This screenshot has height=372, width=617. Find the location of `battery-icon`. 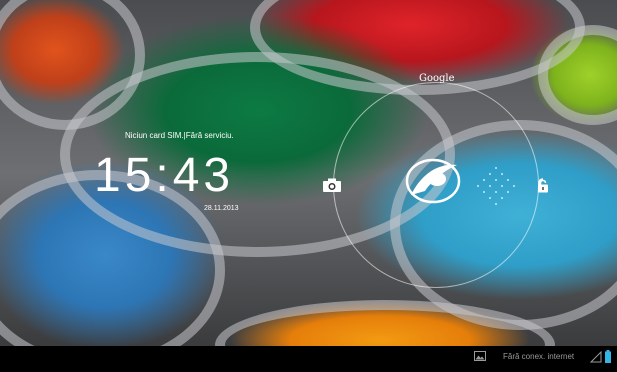

battery-icon is located at coordinates (608, 356).